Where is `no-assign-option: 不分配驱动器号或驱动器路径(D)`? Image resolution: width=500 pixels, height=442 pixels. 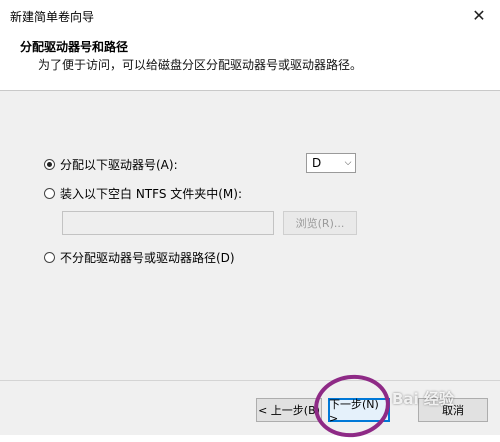 no-assign-option: 不分配驱动器号或驱动器路径(D) is located at coordinates (139, 257).